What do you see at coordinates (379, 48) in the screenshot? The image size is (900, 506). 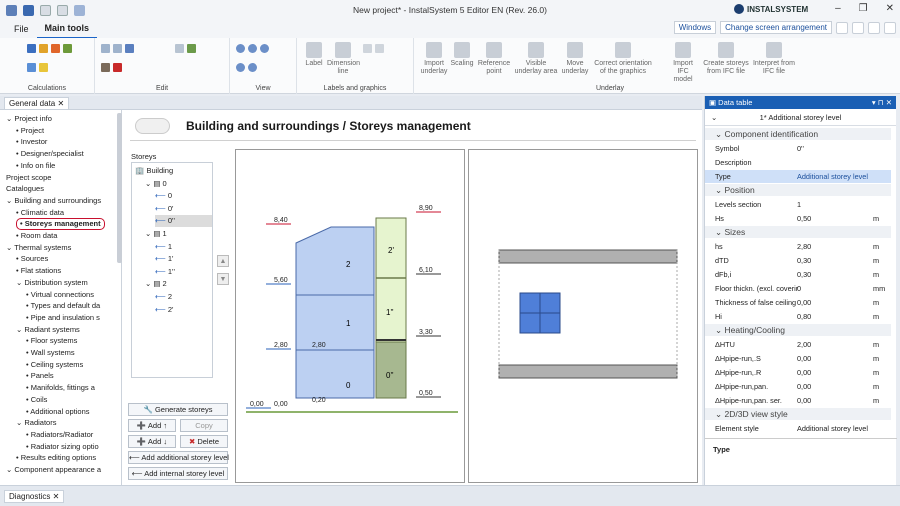 I see `graphics-icon` at bounding box center [379, 48].